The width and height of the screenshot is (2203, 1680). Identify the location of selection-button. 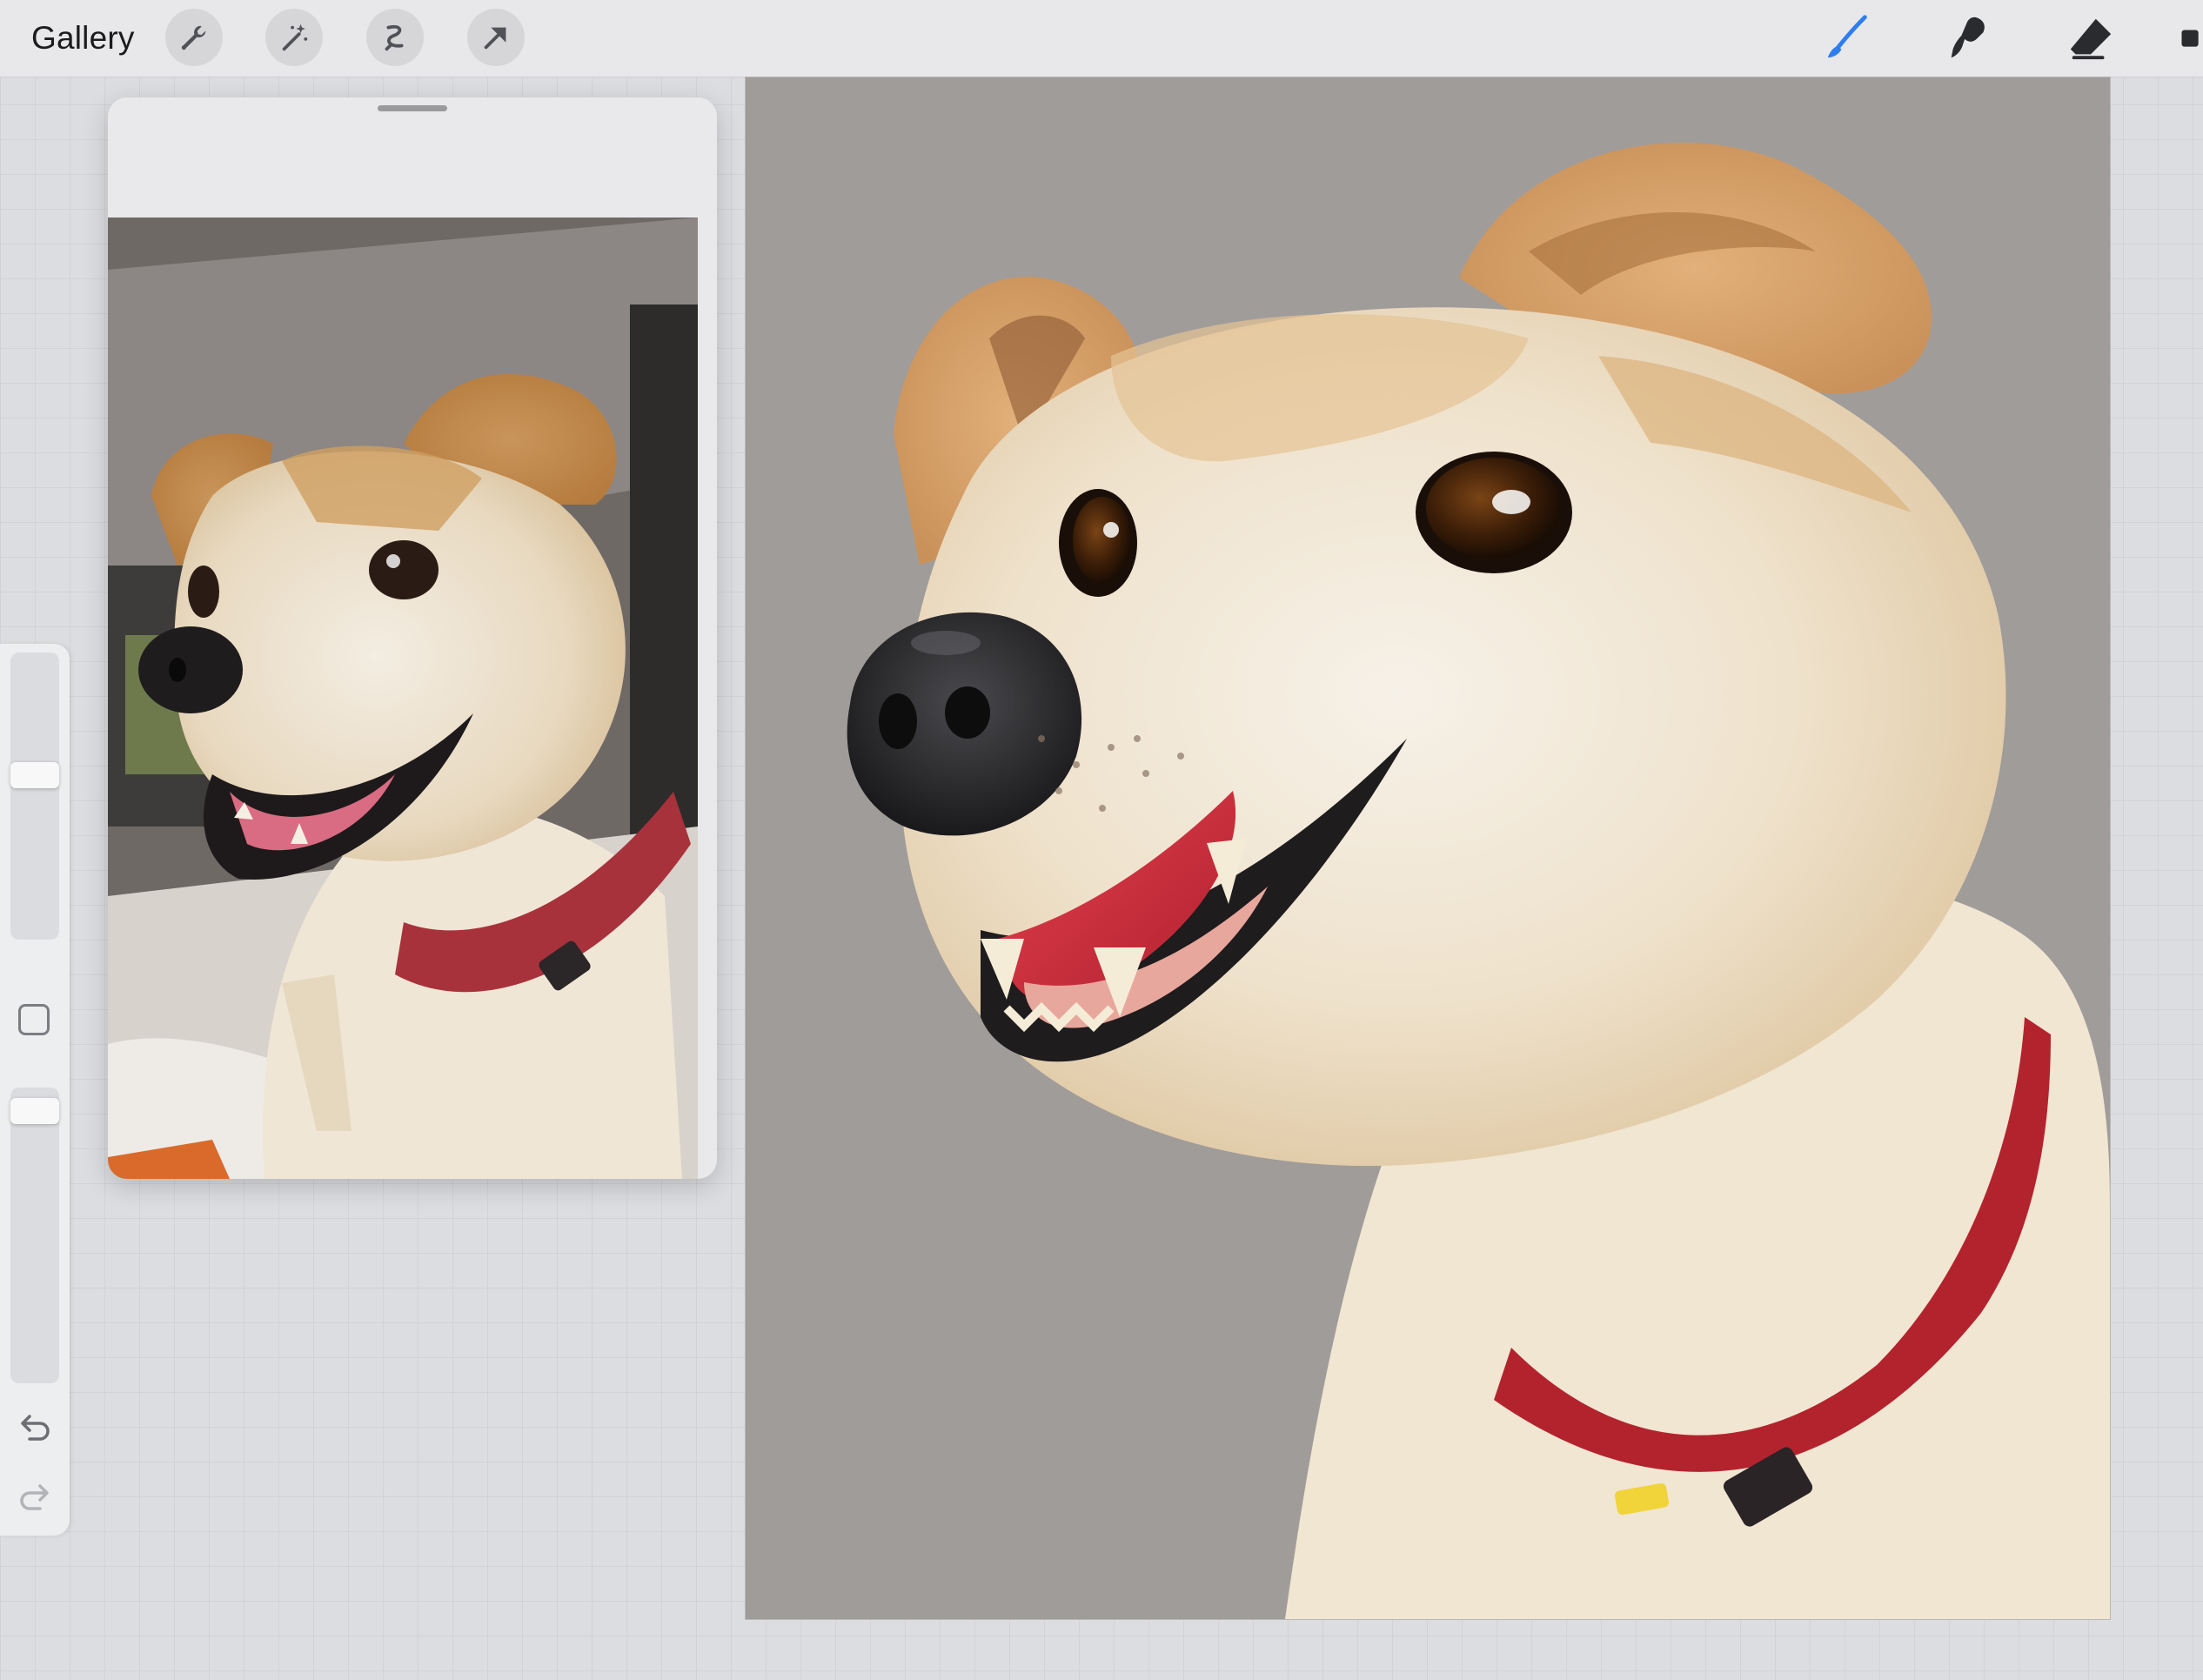
(395, 37).